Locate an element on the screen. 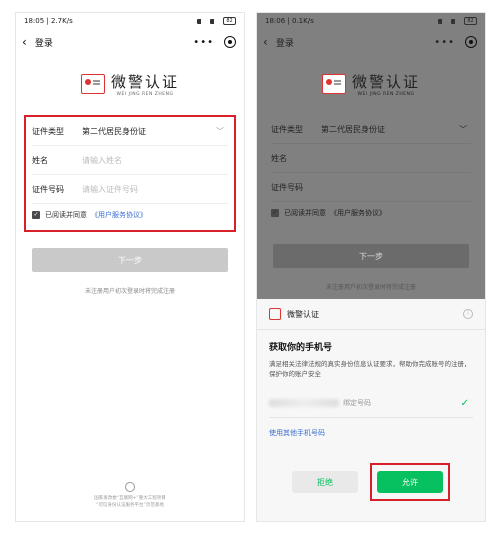 The width and height of the screenshot is (500, 535). allow-button: 允许 is located at coordinates (410, 482).